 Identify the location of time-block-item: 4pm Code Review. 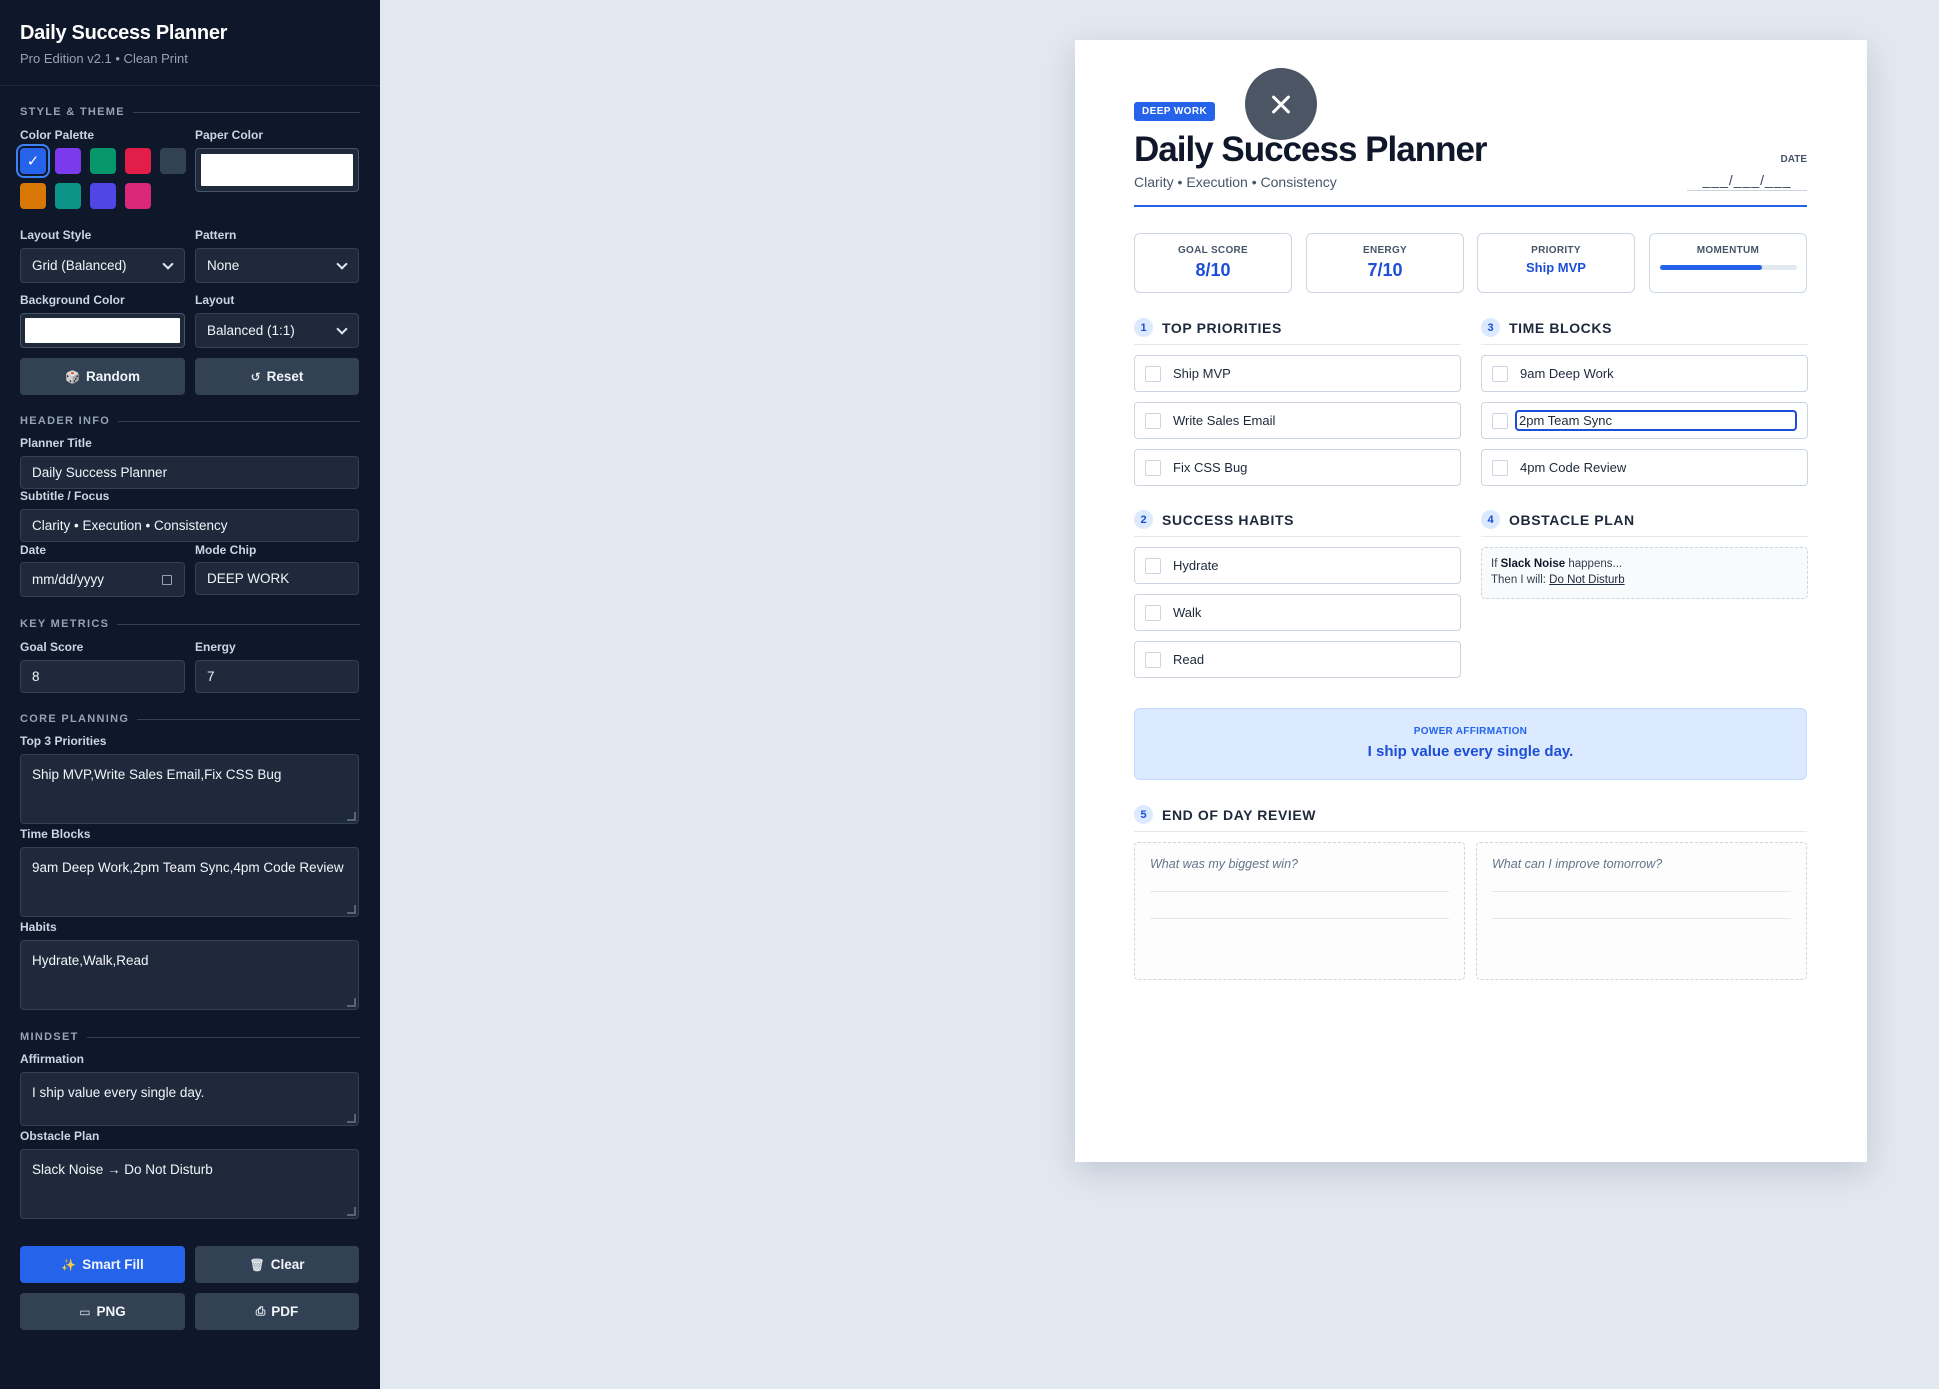
(1644, 467).